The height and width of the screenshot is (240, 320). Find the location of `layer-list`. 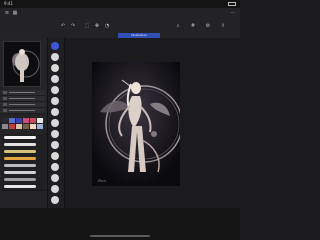

layer-list is located at coordinates (23, 103).